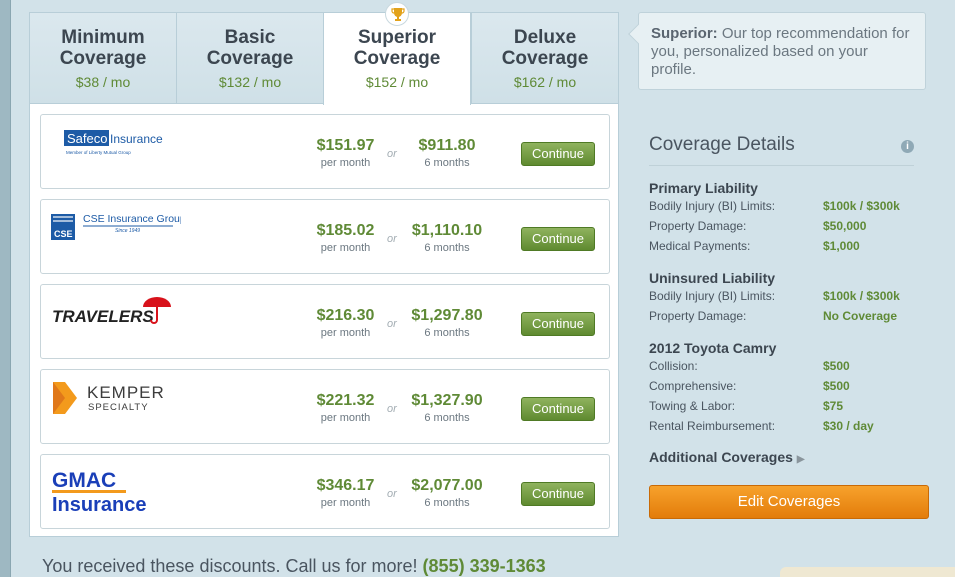 The width and height of the screenshot is (955, 577). Describe the element at coordinates (447, 400) in the screenshot. I see `semiannual-amount: $1,327.90` at that location.